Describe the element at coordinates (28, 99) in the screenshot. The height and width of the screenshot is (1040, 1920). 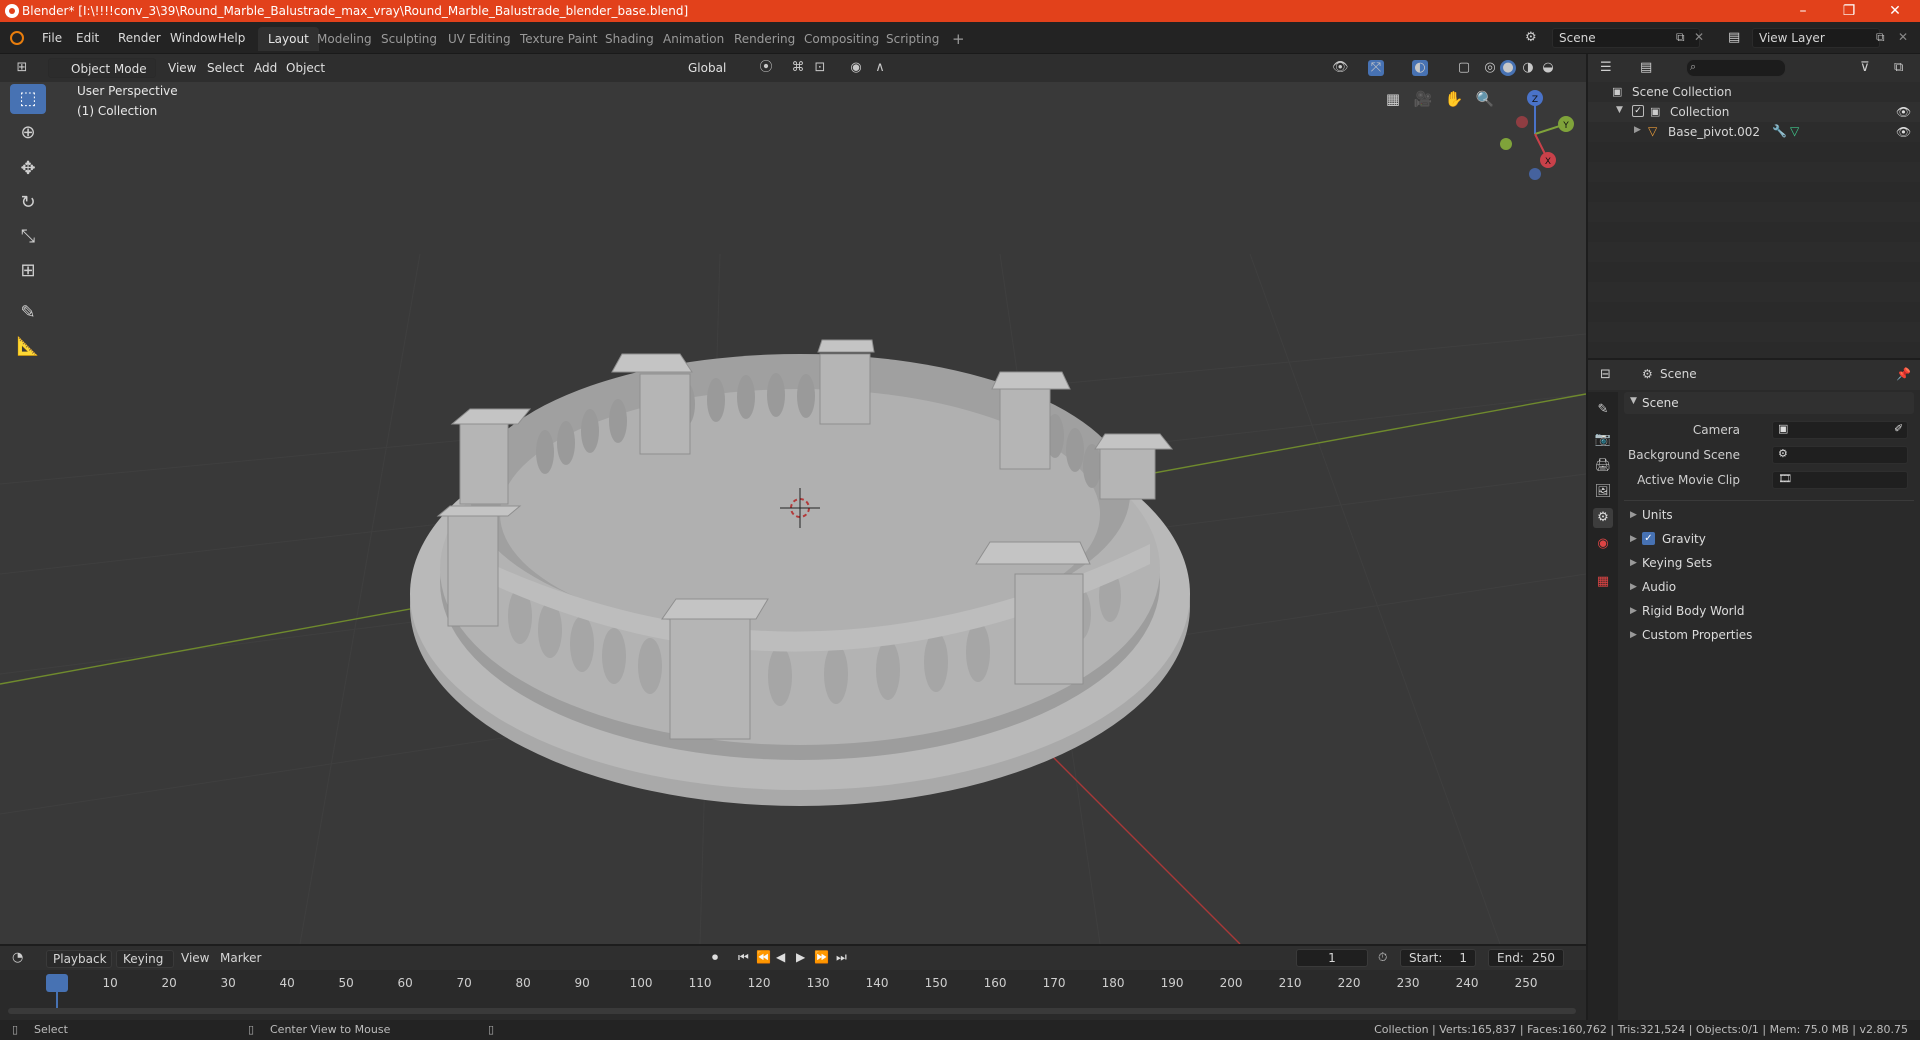
I see `select-box-tool: ⬚` at that location.